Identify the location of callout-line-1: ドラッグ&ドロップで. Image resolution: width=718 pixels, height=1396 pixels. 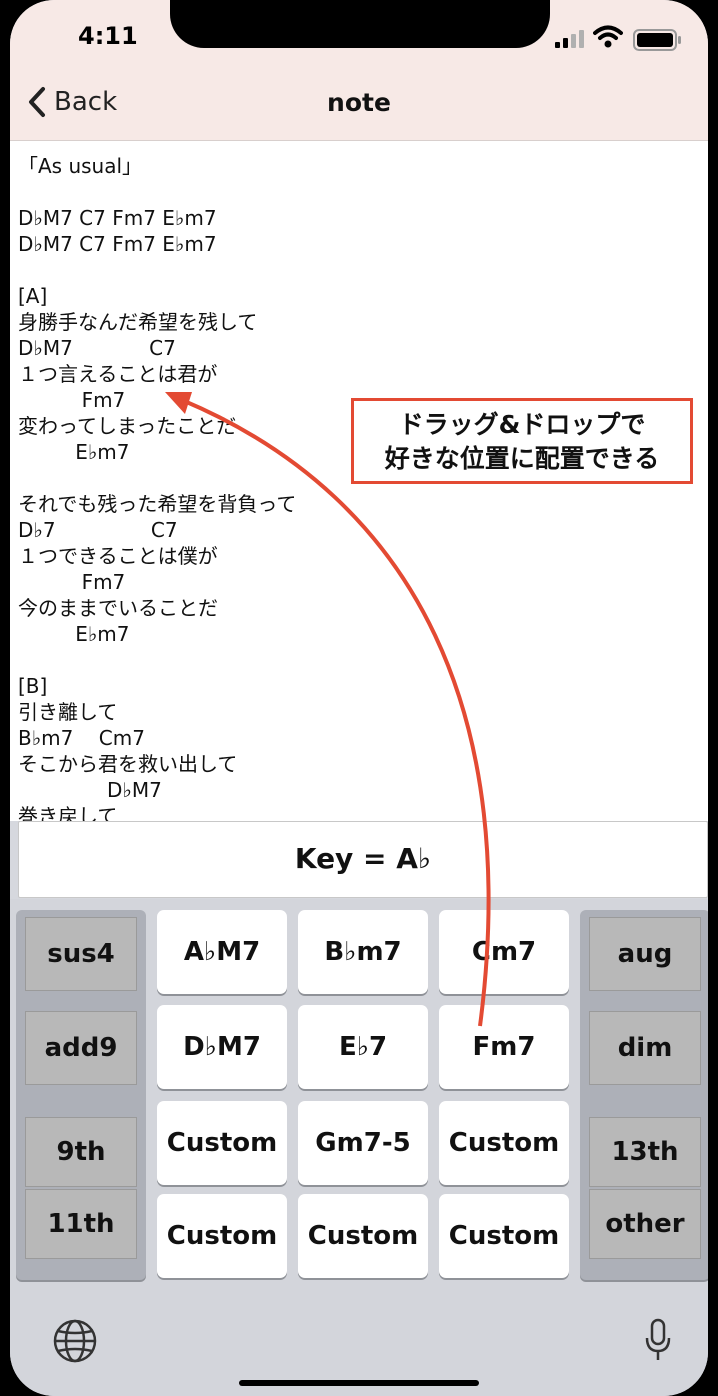
(522, 424).